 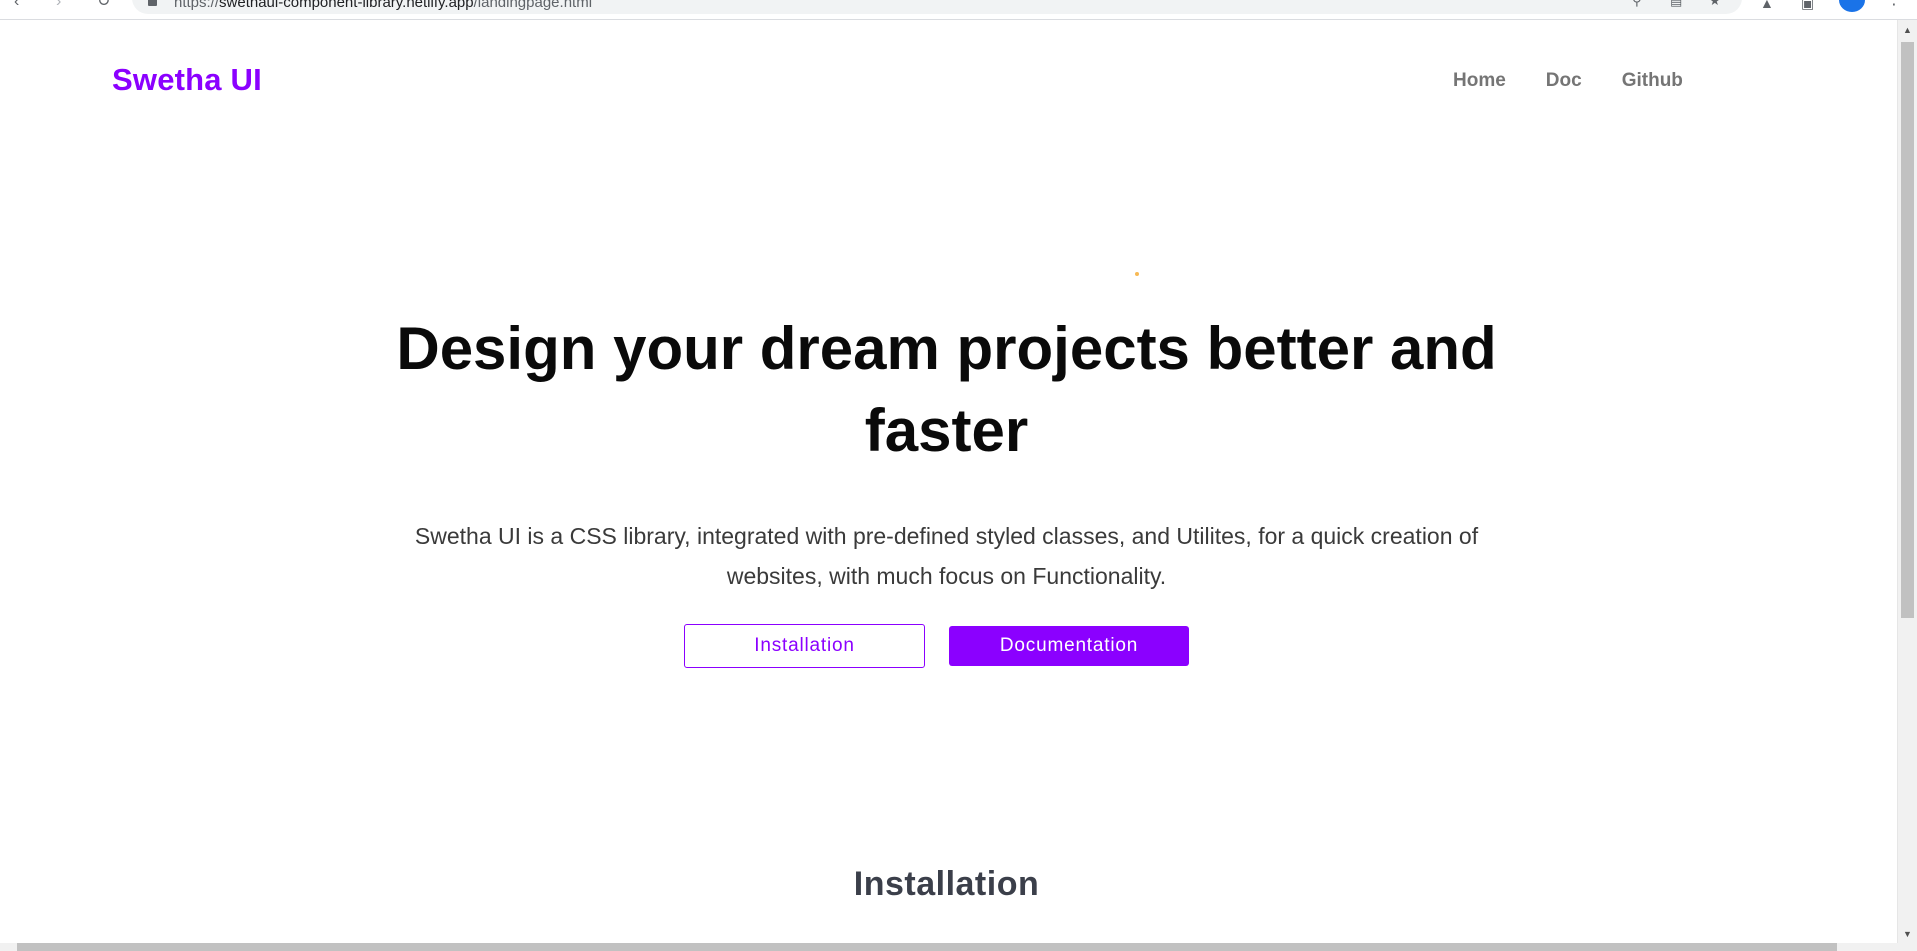 I want to click on installation-button: Installation, so click(x=804, y=646).